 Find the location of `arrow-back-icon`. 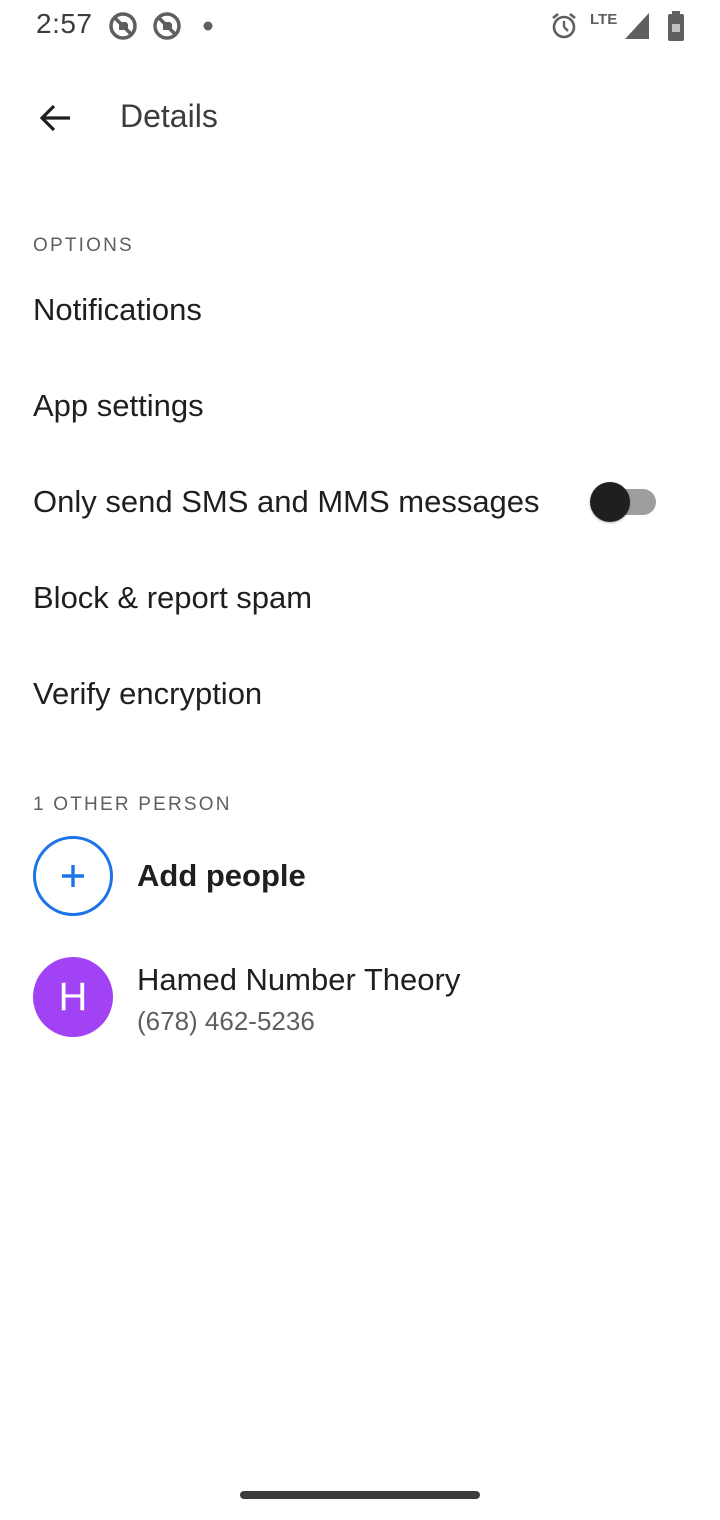

arrow-back-icon is located at coordinates (54, 118).